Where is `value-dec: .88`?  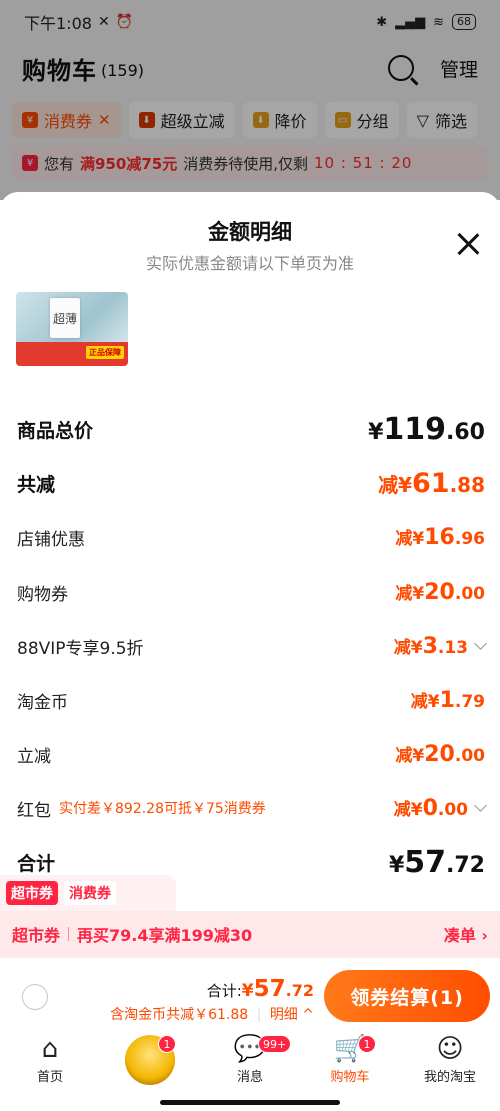 value-dec: .88 is located at coordinates (467, 484).